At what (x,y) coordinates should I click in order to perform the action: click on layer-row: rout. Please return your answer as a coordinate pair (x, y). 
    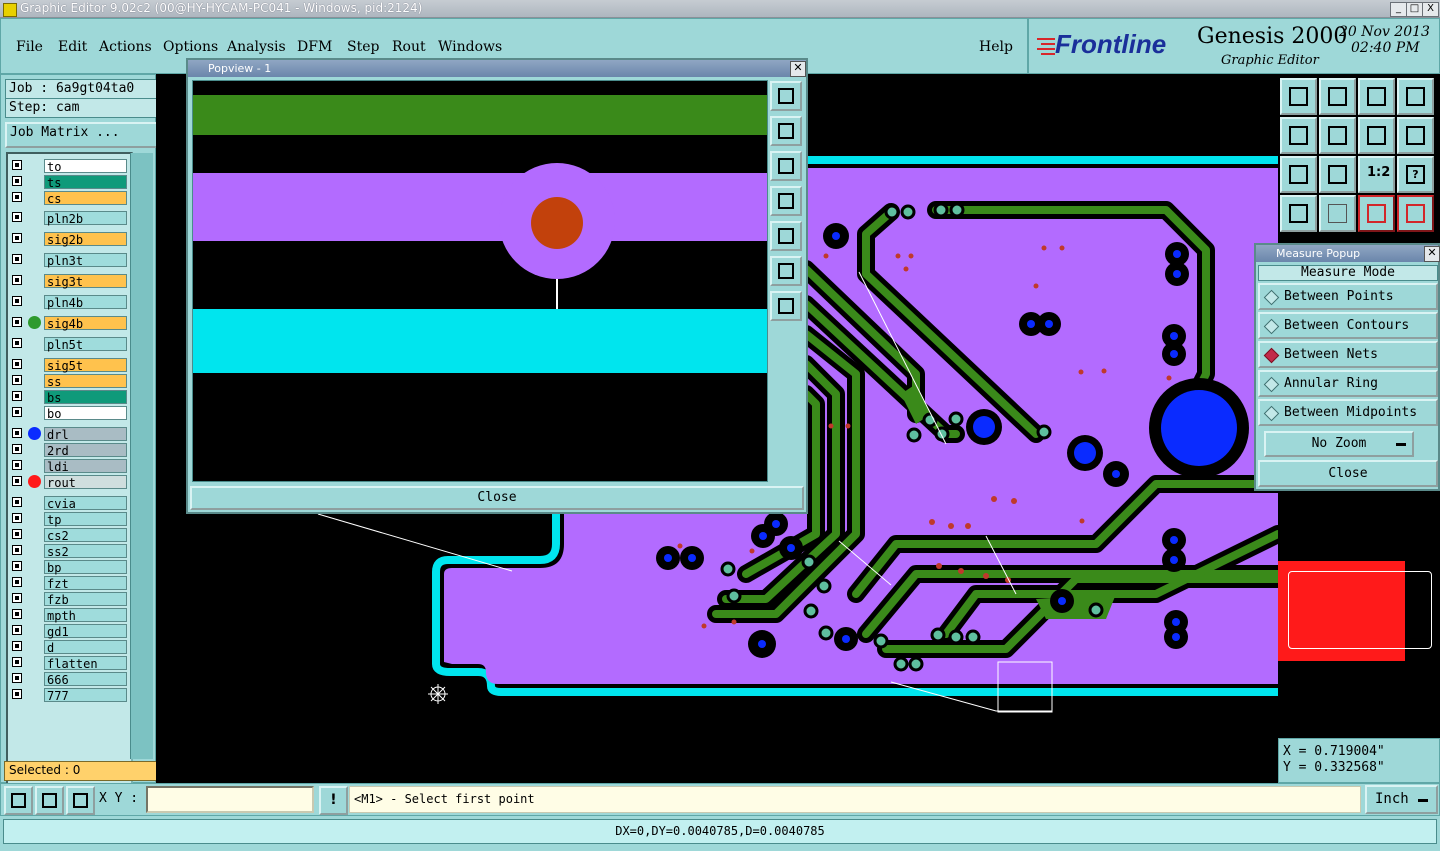
    Looking at the image, I should click on (68, 482).